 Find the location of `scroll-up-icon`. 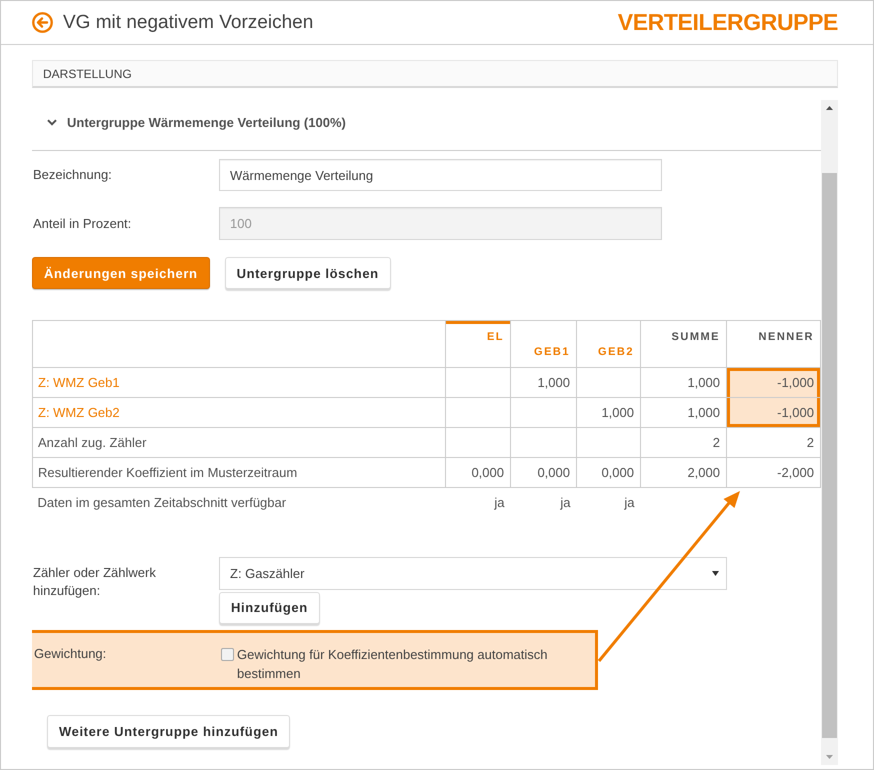

scroll-up-icon is located at coordinates (829, 108).